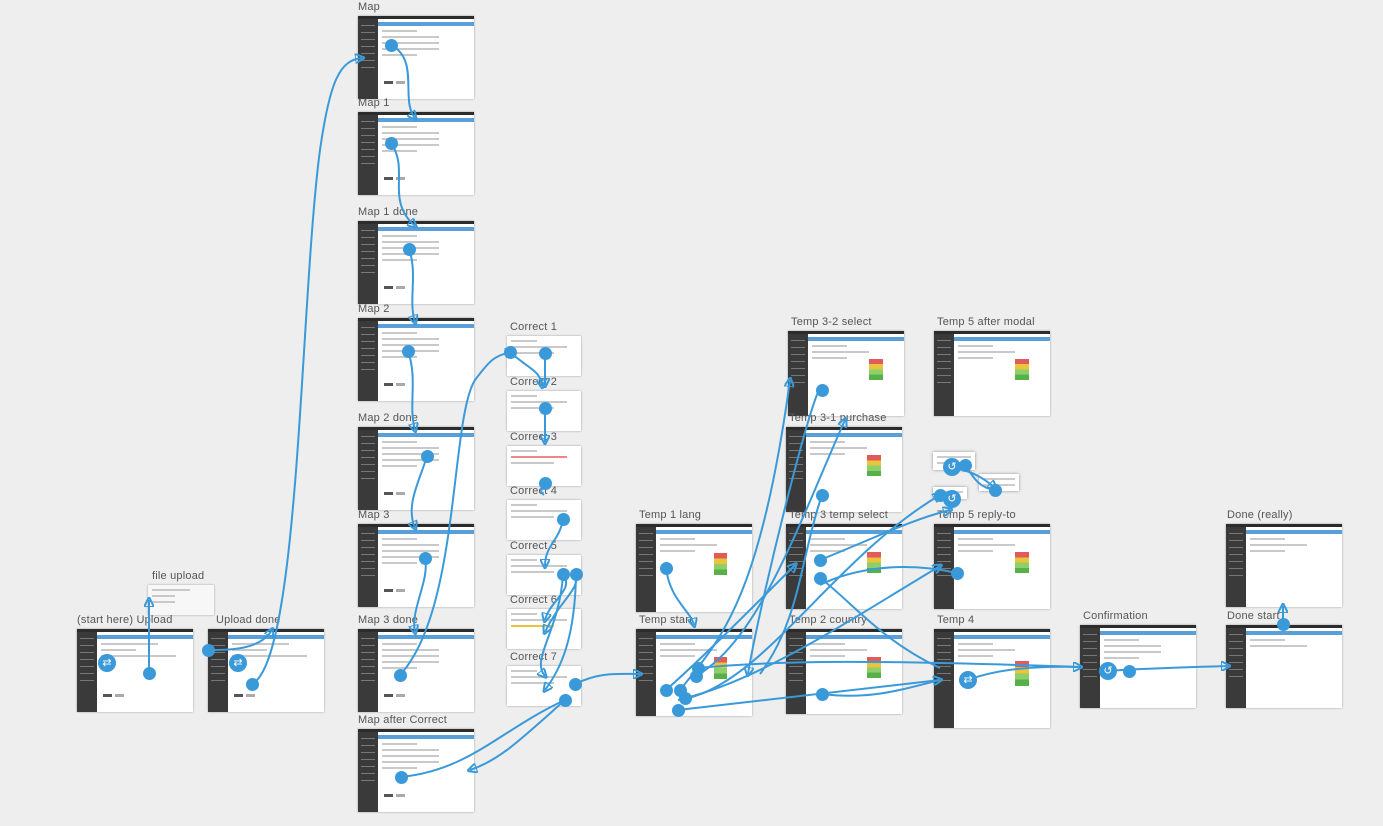 Image resolution: width=1383 pixels, height=826 pixels. Describe the element at coordinates (846, 366) in the screenshot. I see `artboard-temp-3-2-select: Temp 3-2 select` at that location.